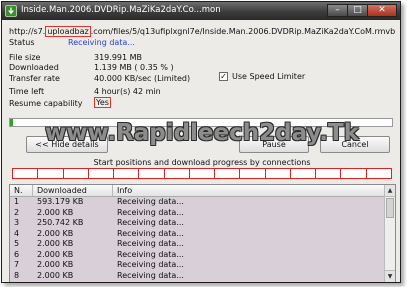 This screenshot has height=287, width=407. I want to click on cancel-button: Cancel, so click(355, 144).